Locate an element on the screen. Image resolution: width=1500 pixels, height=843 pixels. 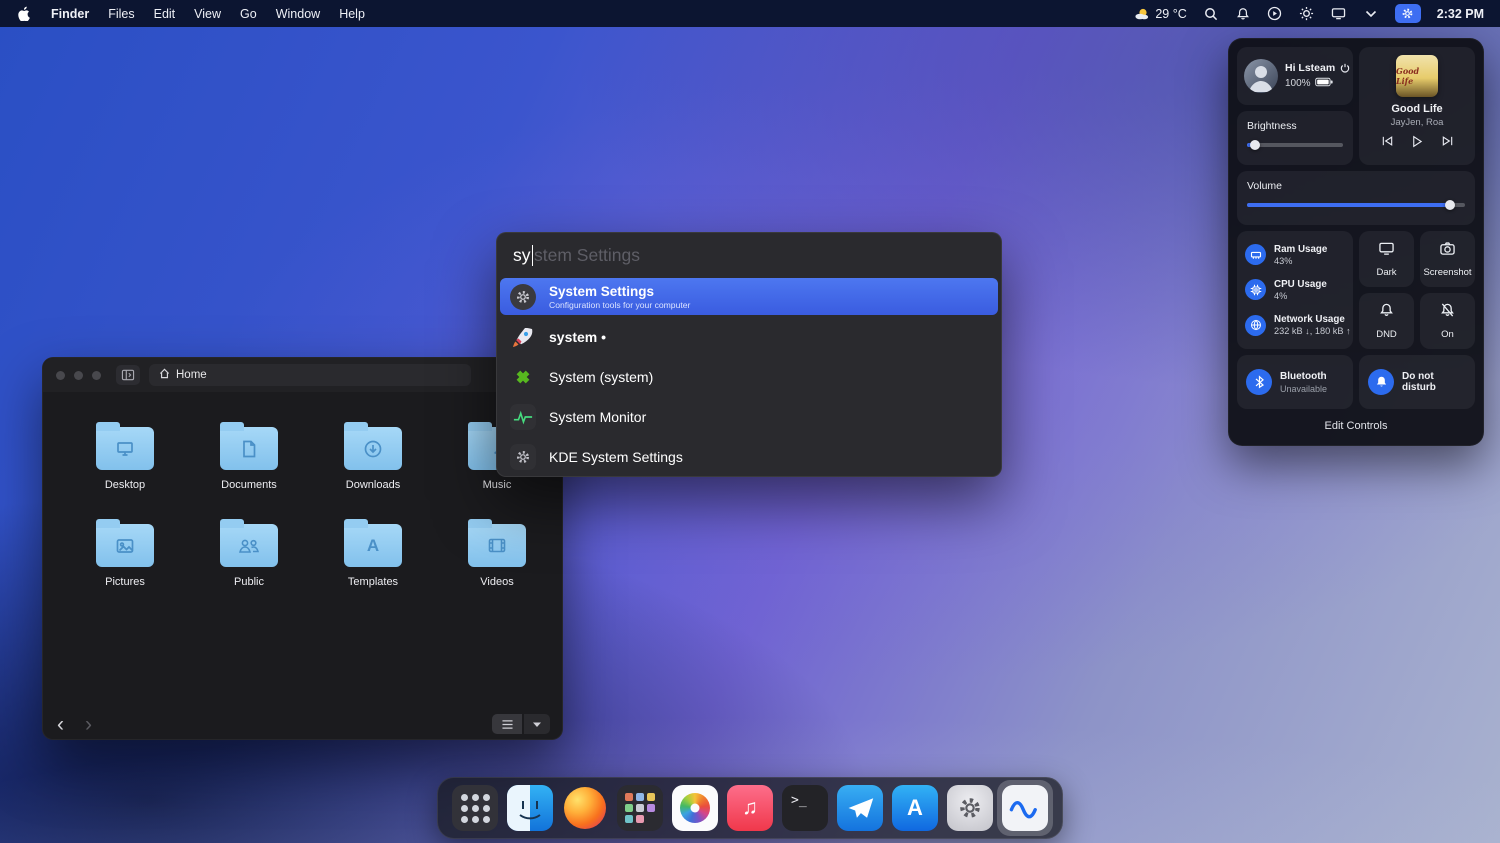
system-settings-menubar-icon is located at coordinates (1407, 13).